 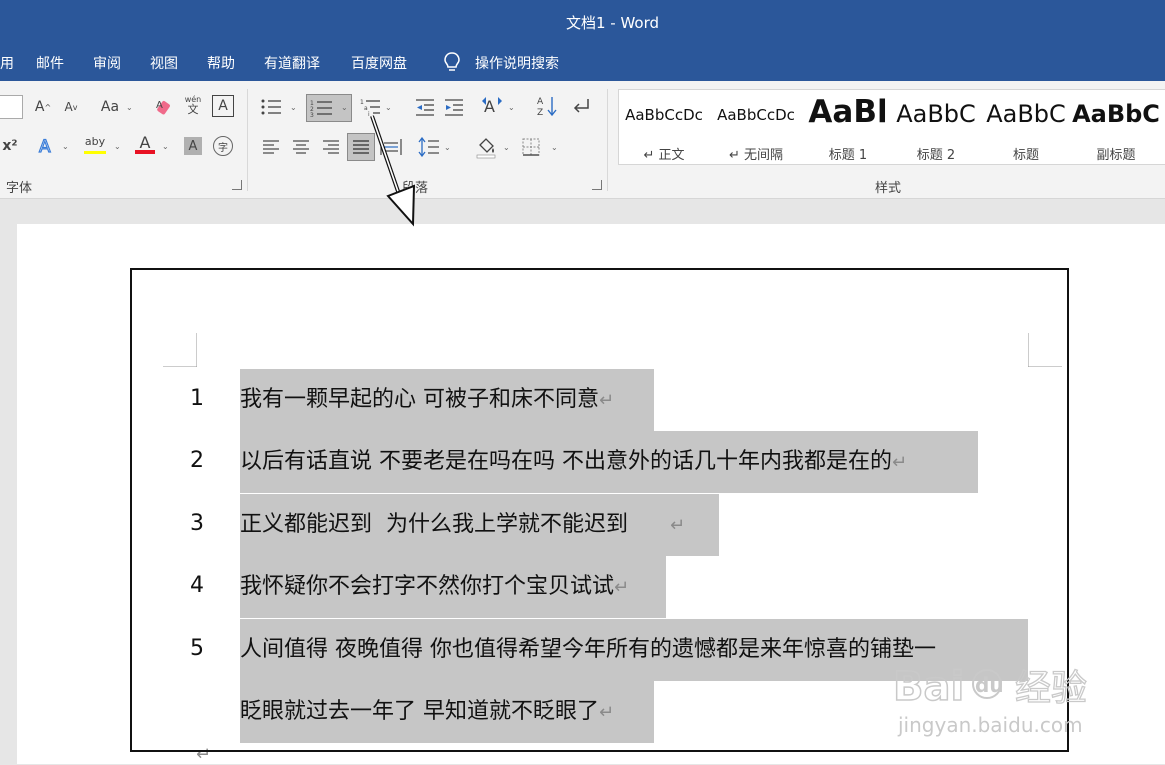 I want to click on clear-formatting-icon: A, so click(x=164, y=108).